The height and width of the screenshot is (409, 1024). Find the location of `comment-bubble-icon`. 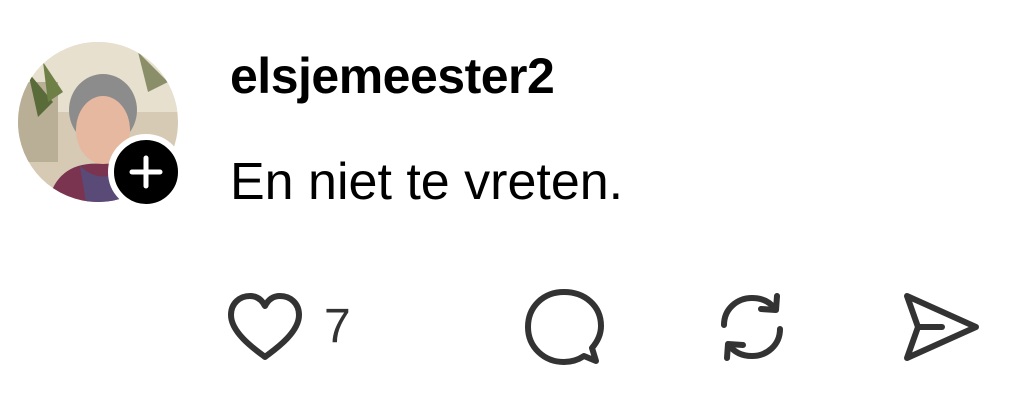

comment-bubble-icon is located at coordinates (564, 327).